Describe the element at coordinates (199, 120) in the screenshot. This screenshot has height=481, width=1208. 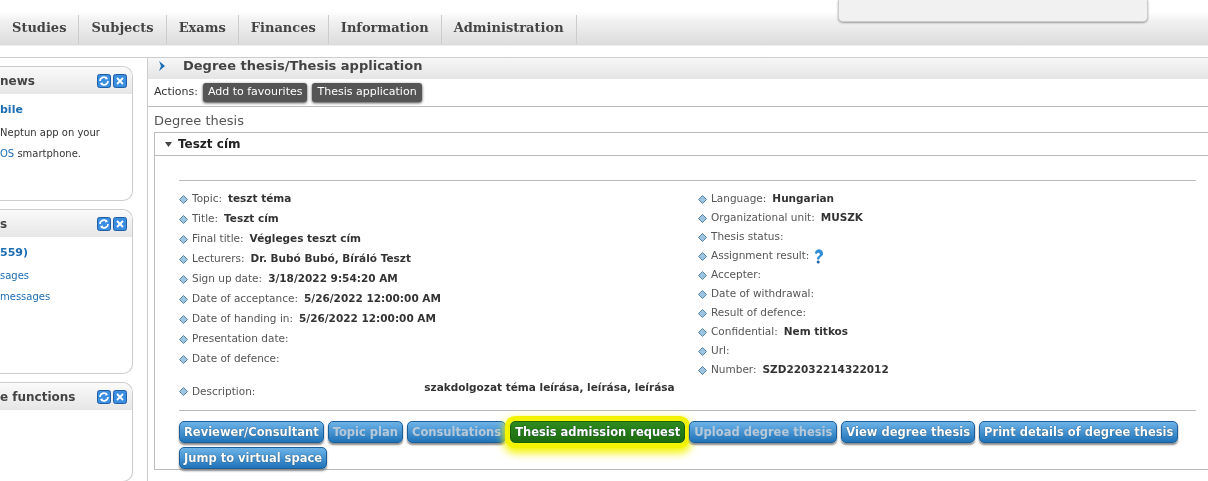
I see `section-title: Degree thesis` at that location.